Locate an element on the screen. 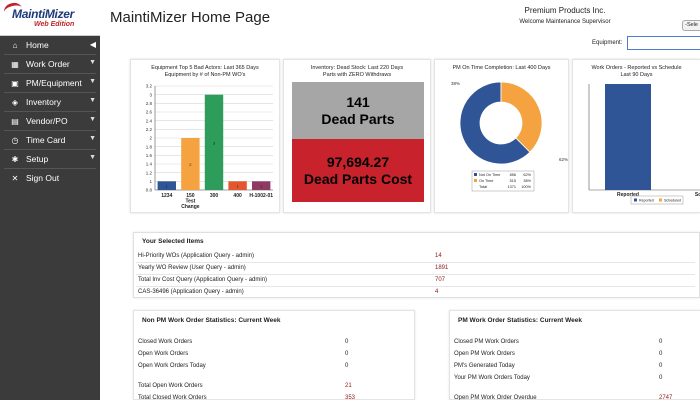 Image resolution: width=700 pixels, height=400 pixels. stat-label: PM's Generated Today is located at coordinates (484, 366).